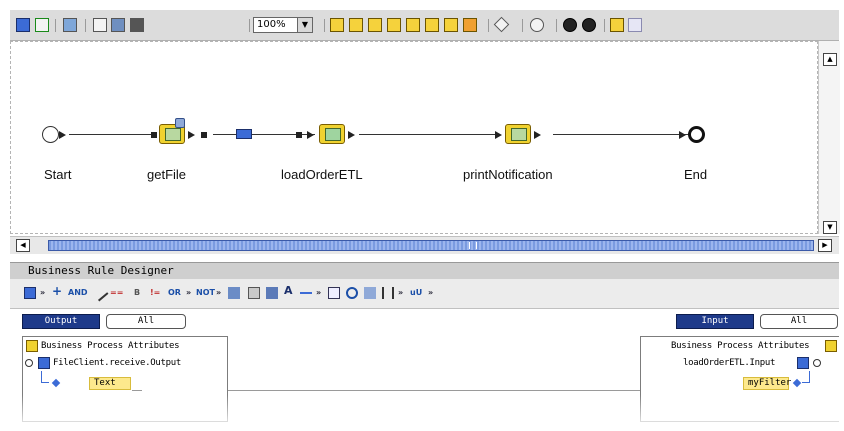  Describe the element at coordinates (332, 134) in the screenshot. I see `etl-activity-icon` at that location.